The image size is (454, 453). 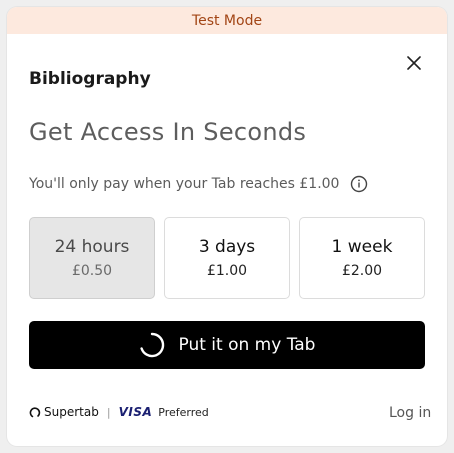 What do you see at coordinates (359, 184) in the screenshot?
I see `info-icon` at bounding box center [359, 184].